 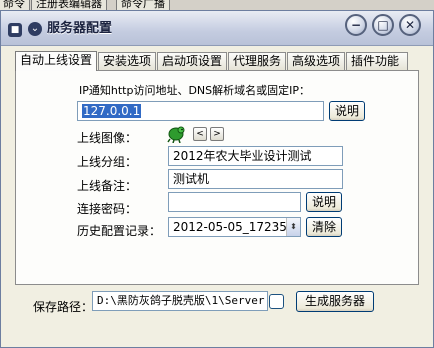 I want to click on chevron-down-icon: ⬍, so click(x=293, y=227).